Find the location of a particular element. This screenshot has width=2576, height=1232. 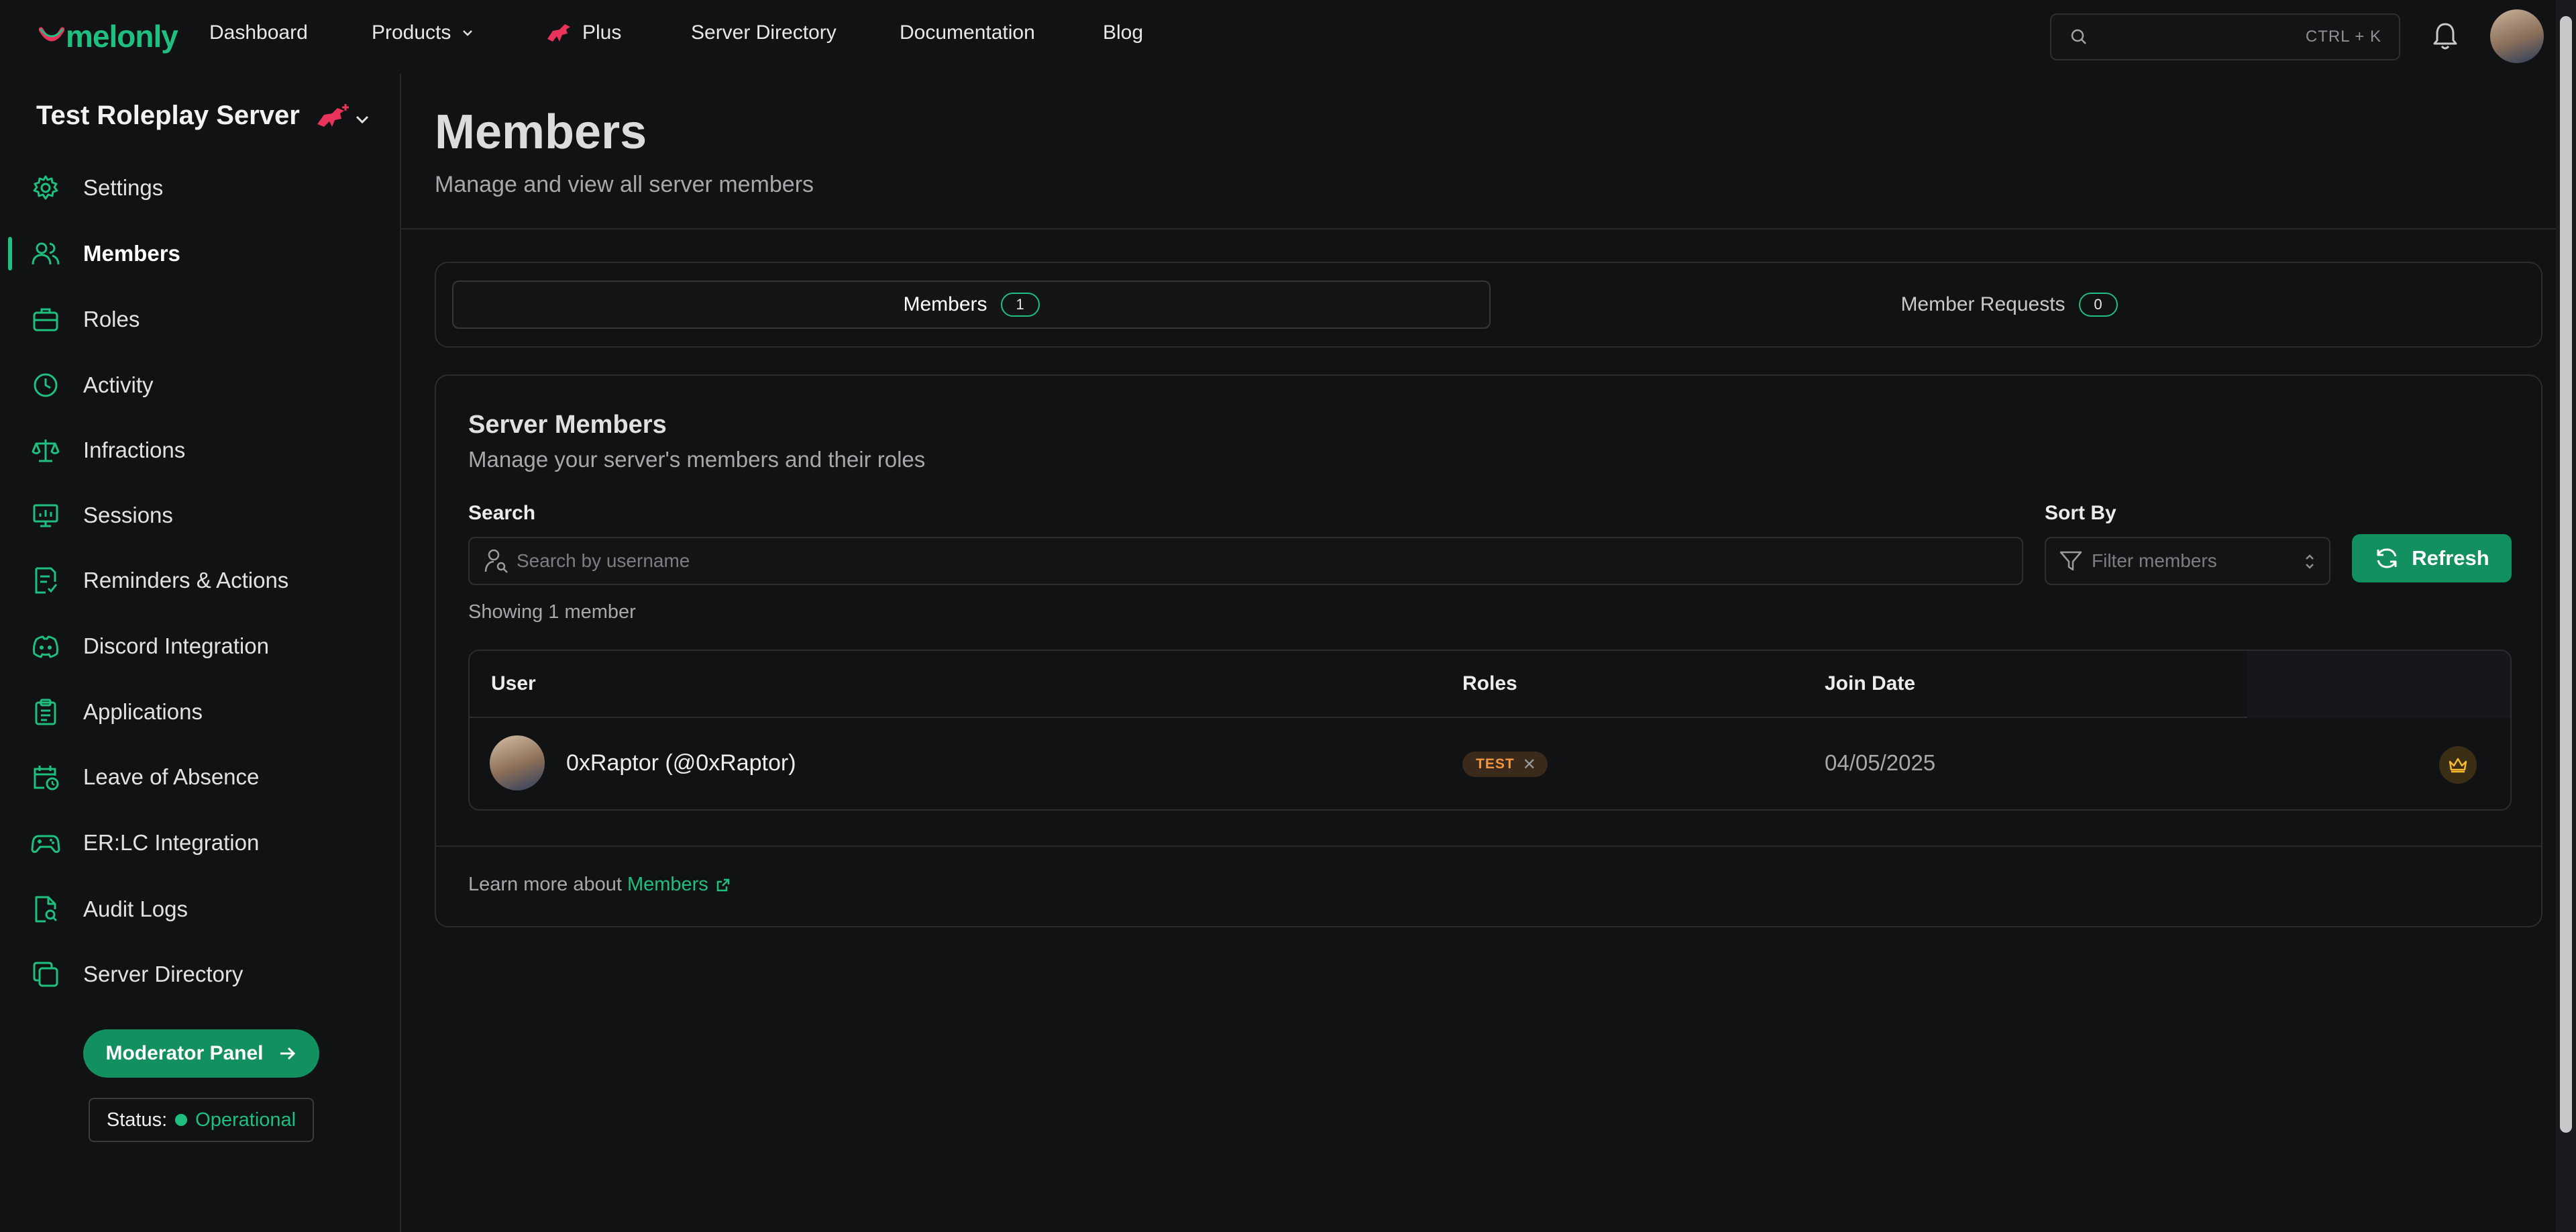

role-name: TEST is located at coordinates (1495, 764).